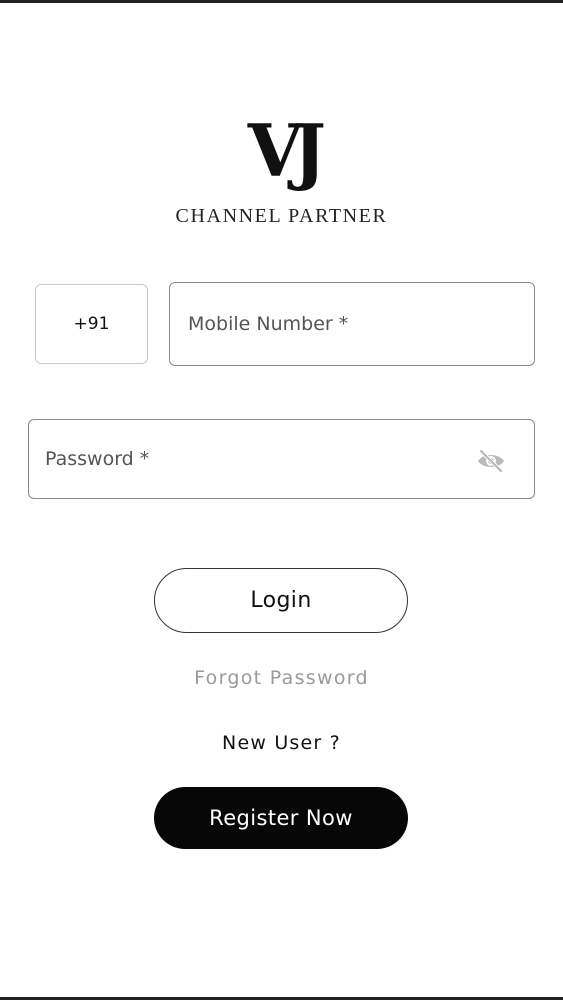 The height and width of the screenshot is (1000, 563). I want to click on brand-logo: VJ, so click(281, 151).